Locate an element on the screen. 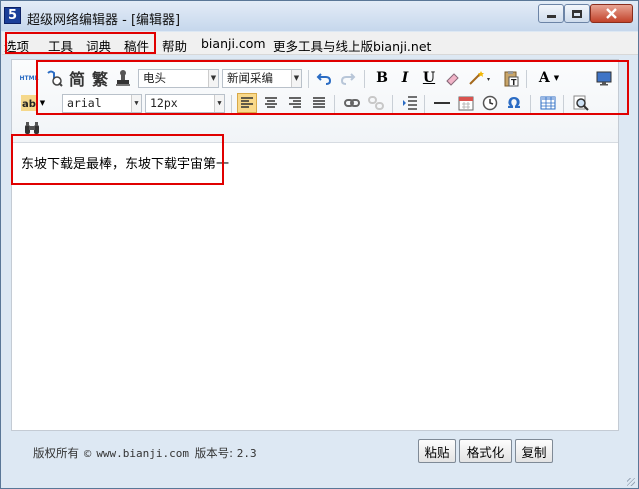 This screenshot has height=489, width=639. magic-wand-icon is located at coordinates (479, 78).